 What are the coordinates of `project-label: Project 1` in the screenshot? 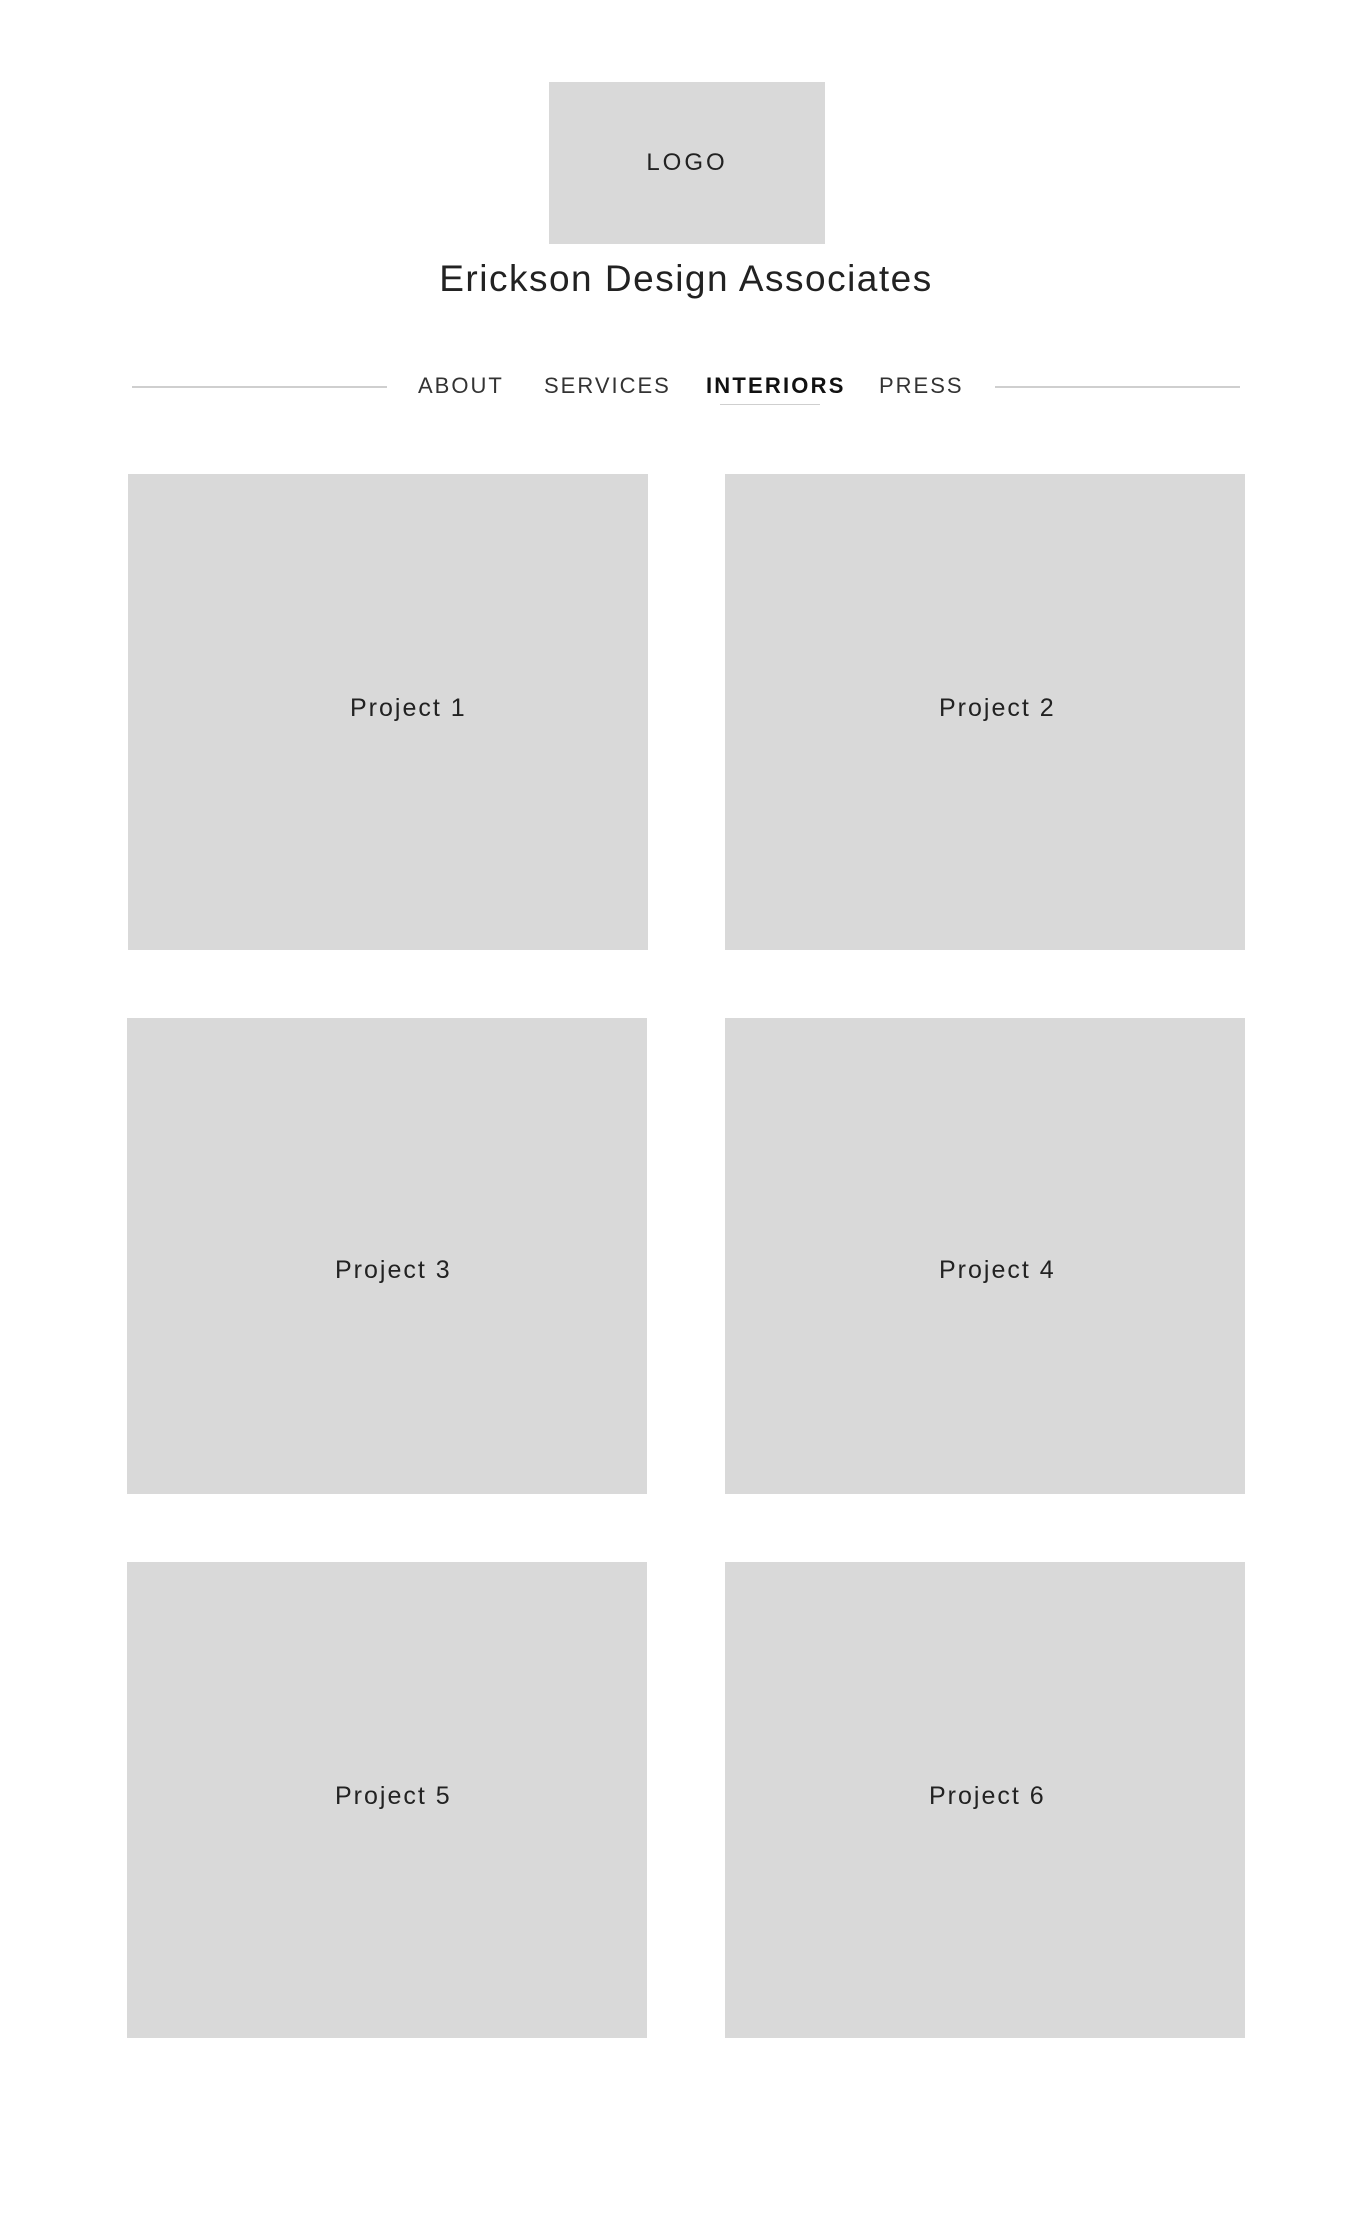 It's located at (408, 708).